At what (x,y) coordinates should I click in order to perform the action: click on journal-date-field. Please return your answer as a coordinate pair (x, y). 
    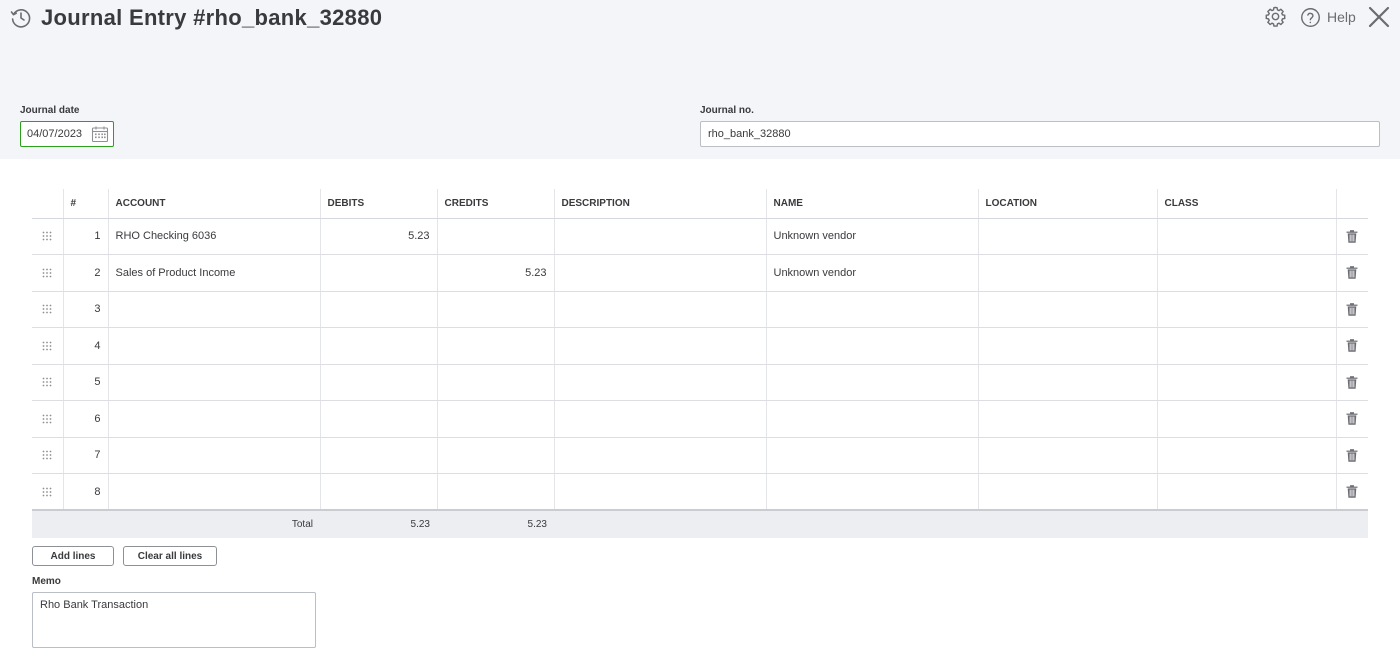
    Looking at the image, I should click on (67, 134).